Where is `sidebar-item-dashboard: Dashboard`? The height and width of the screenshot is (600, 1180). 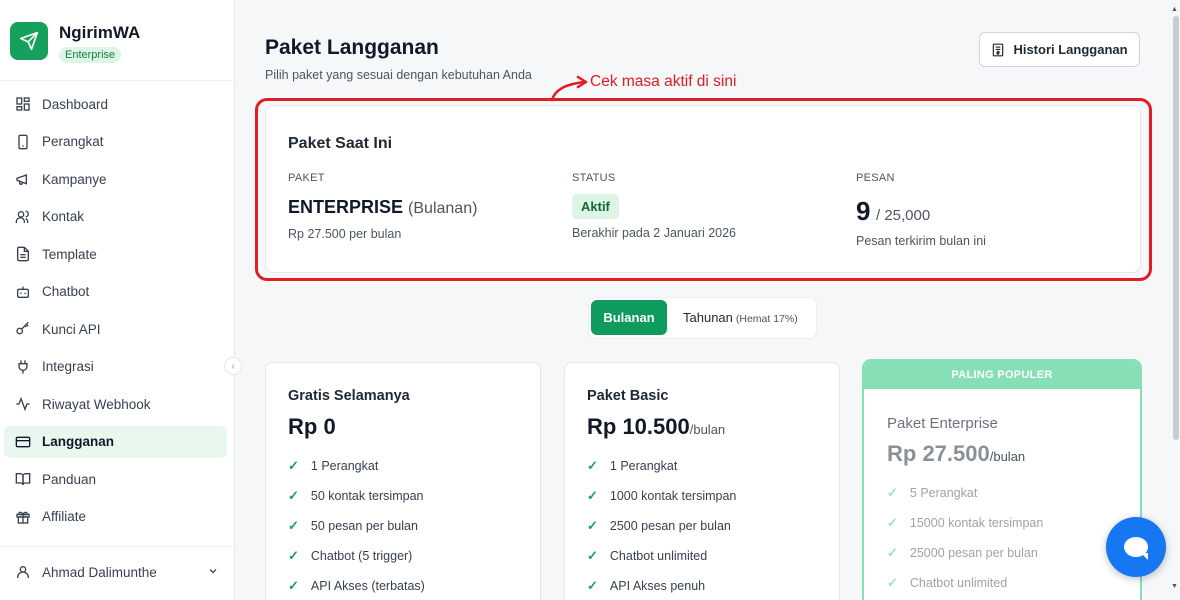
sidebar-item-dashboard: Dashboard is located at coordinates (115, 104).